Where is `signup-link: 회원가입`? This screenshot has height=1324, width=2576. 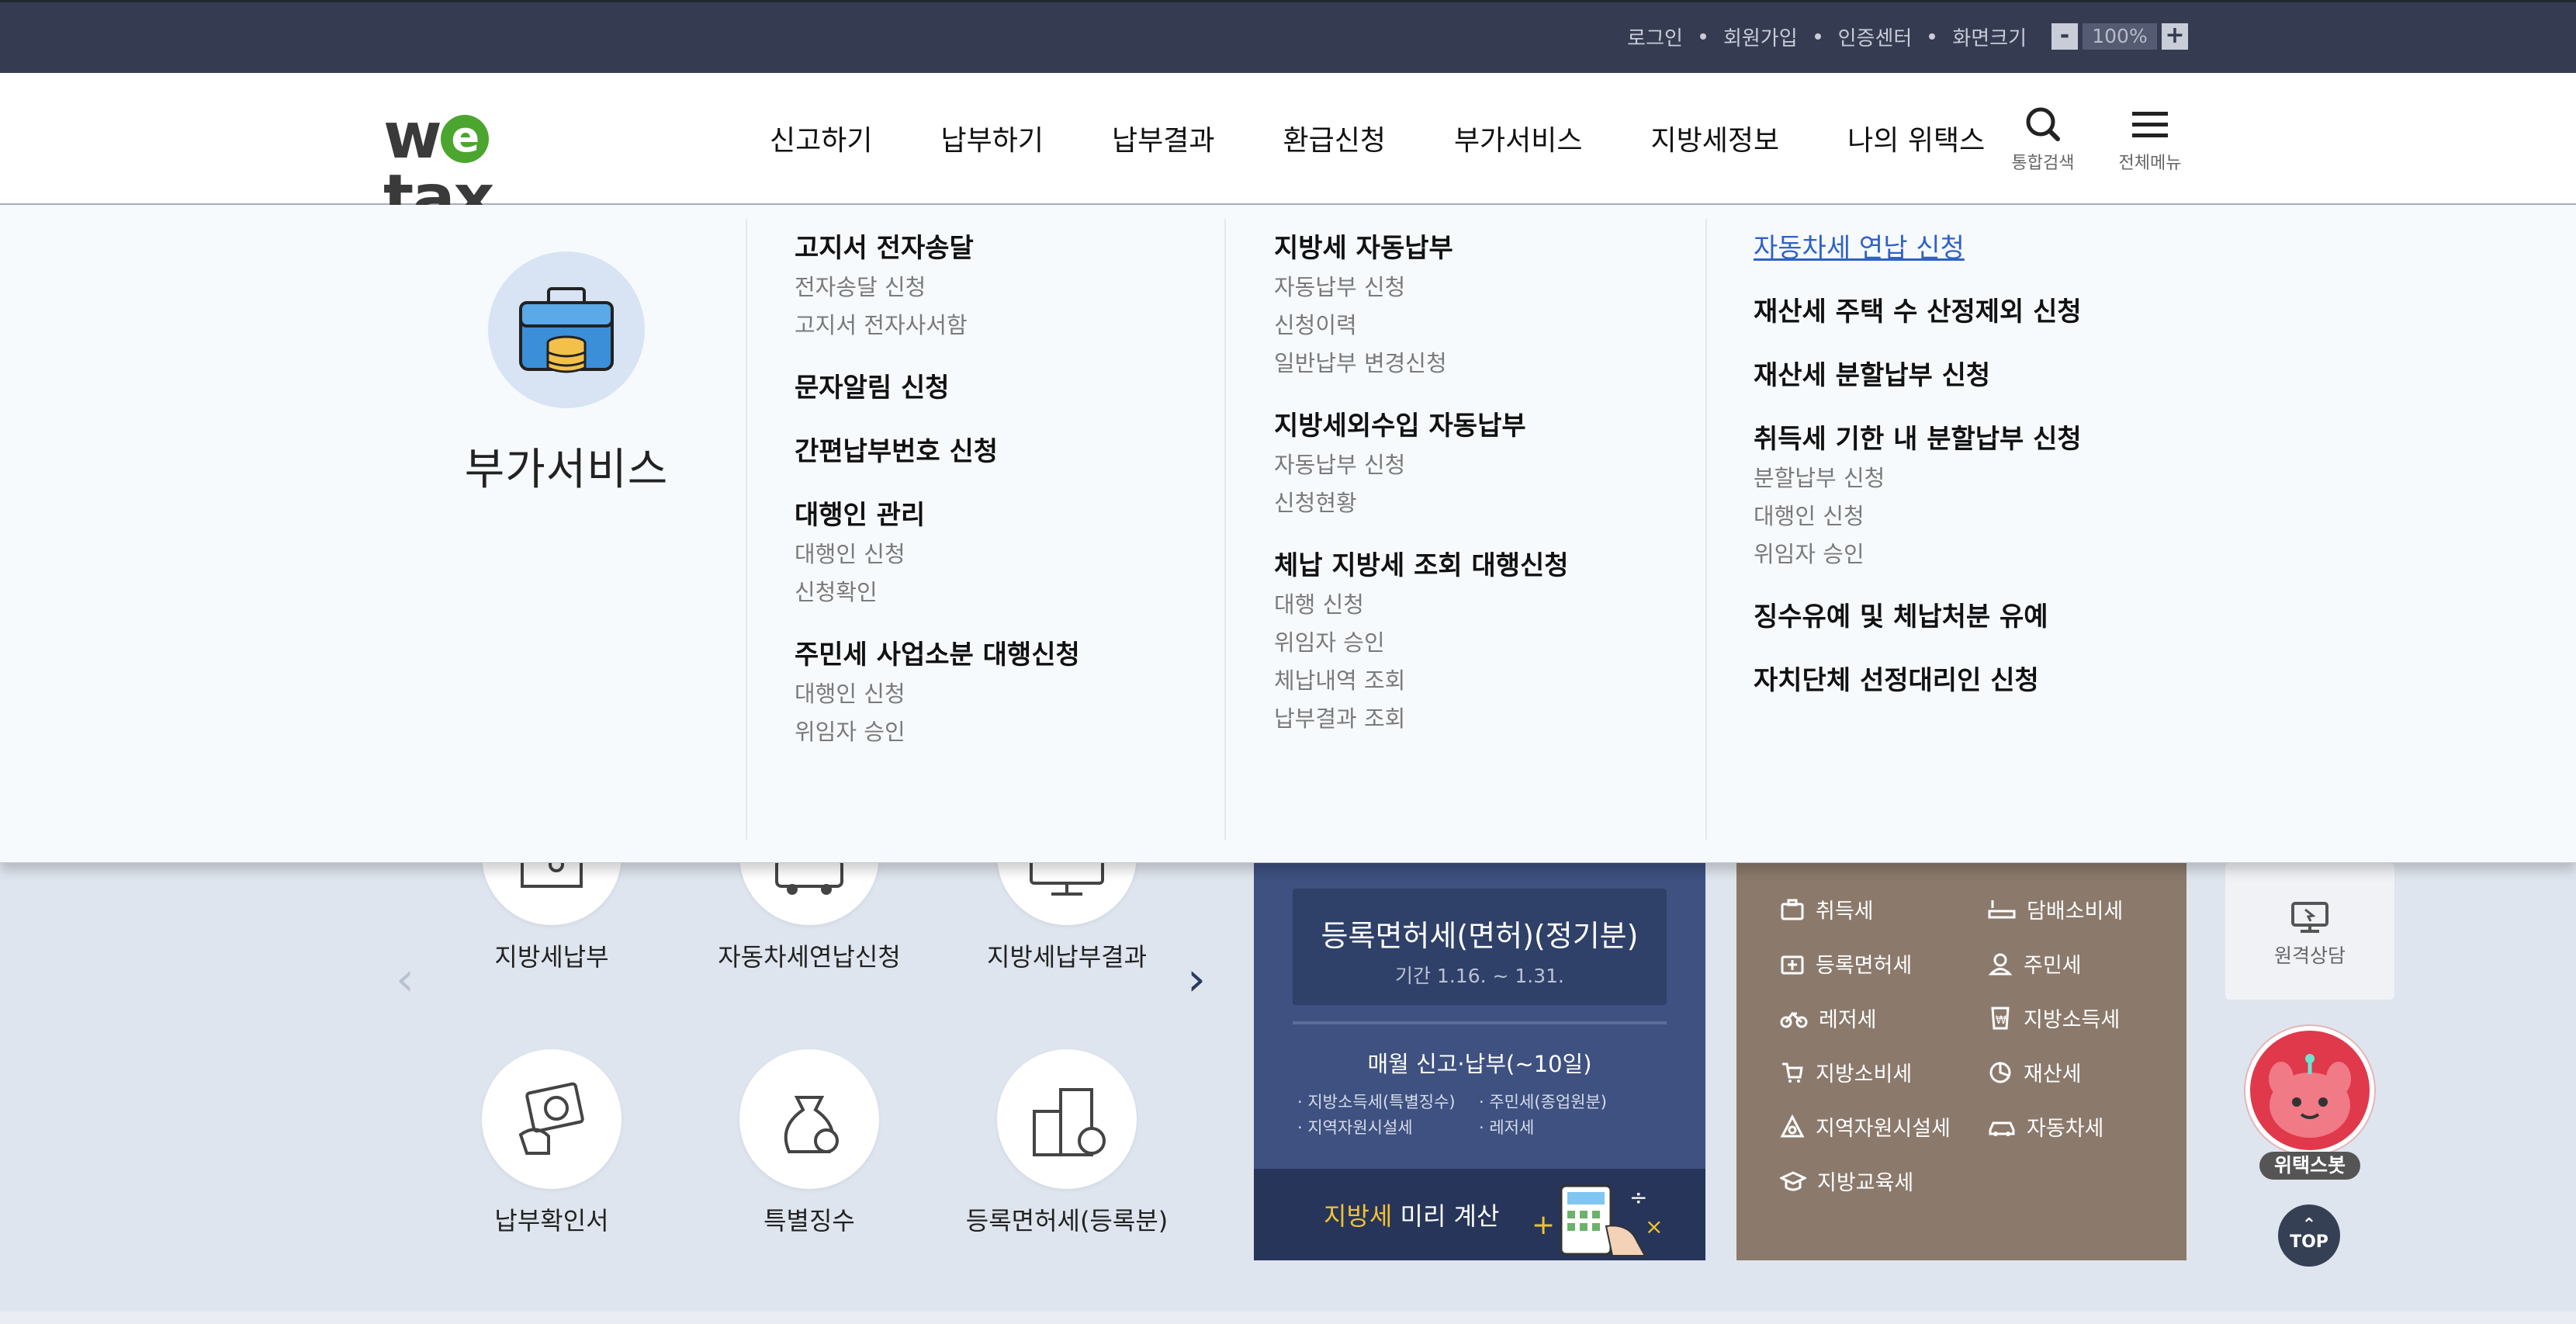
signup-link: 회원가입 is located at coordinates (1760, 37).